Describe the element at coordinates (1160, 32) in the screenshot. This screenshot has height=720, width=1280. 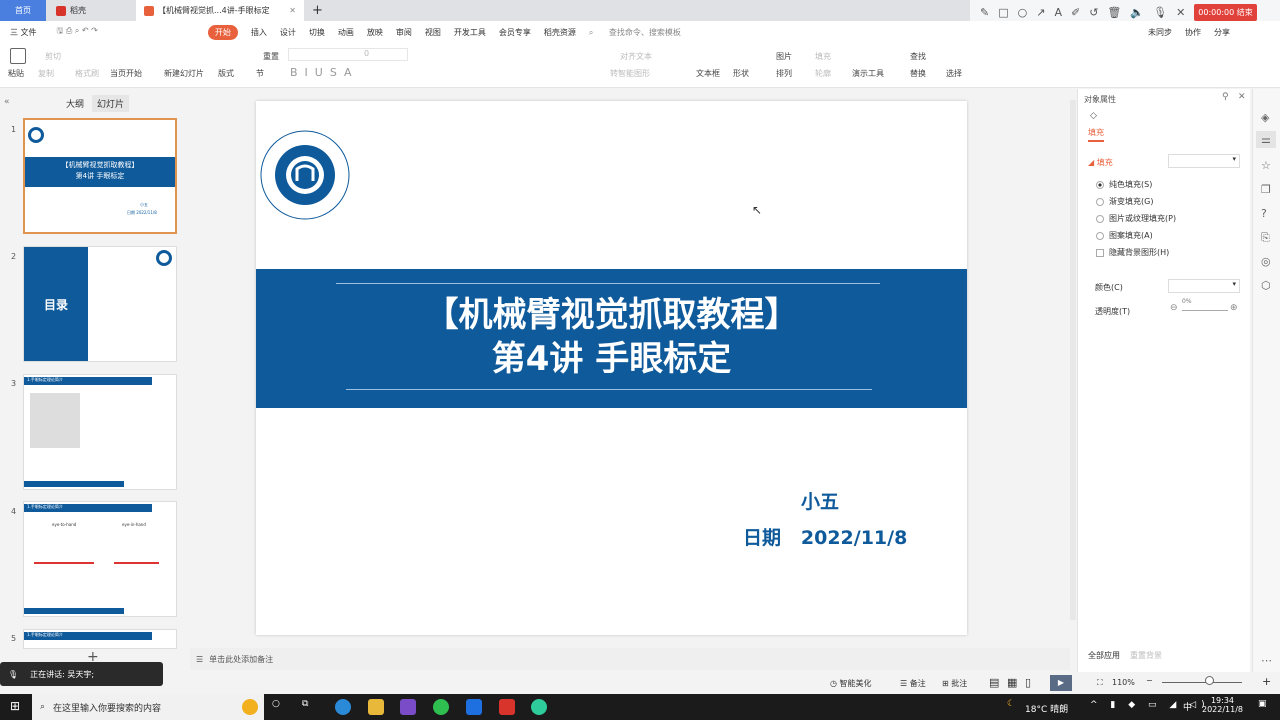
I see `sync-status: 未同步` at that location.